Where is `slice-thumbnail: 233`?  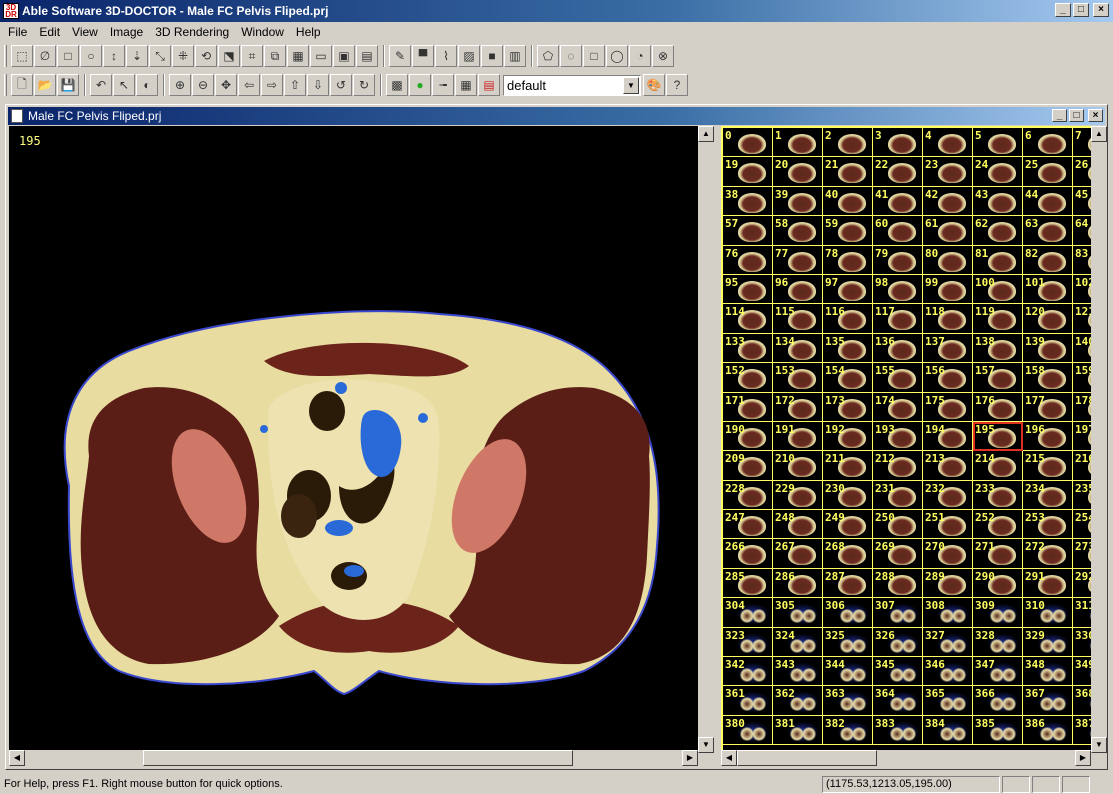
slice-thumbnail: 233 is located at coordinates (998, 495).